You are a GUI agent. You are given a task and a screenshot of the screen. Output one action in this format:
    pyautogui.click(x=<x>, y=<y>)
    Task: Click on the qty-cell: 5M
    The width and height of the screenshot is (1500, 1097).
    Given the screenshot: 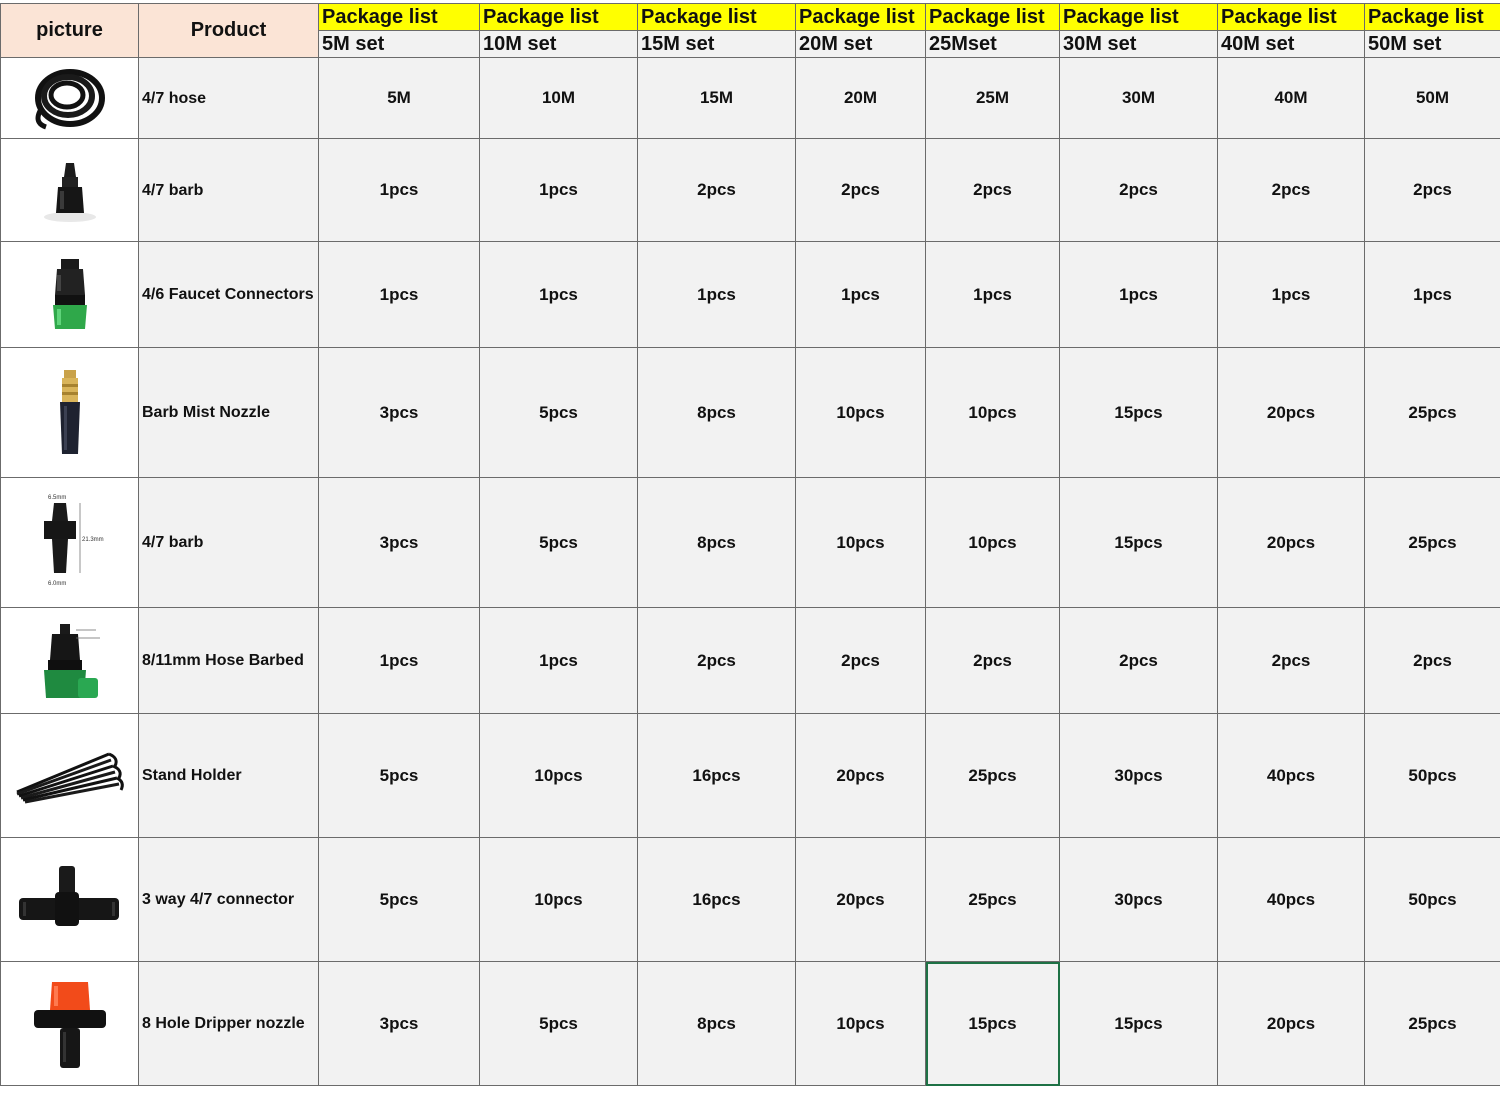 What is the action you would take?
    pyautogui.click(x=399, y=98)
    